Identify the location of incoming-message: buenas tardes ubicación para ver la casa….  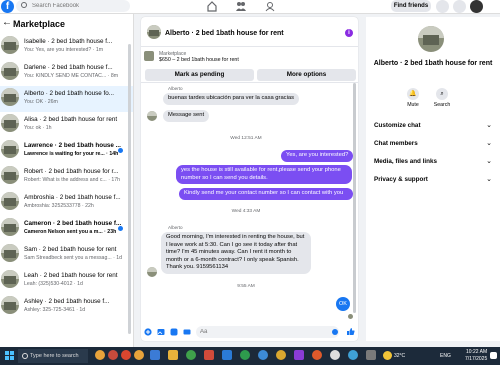
(231, 99).